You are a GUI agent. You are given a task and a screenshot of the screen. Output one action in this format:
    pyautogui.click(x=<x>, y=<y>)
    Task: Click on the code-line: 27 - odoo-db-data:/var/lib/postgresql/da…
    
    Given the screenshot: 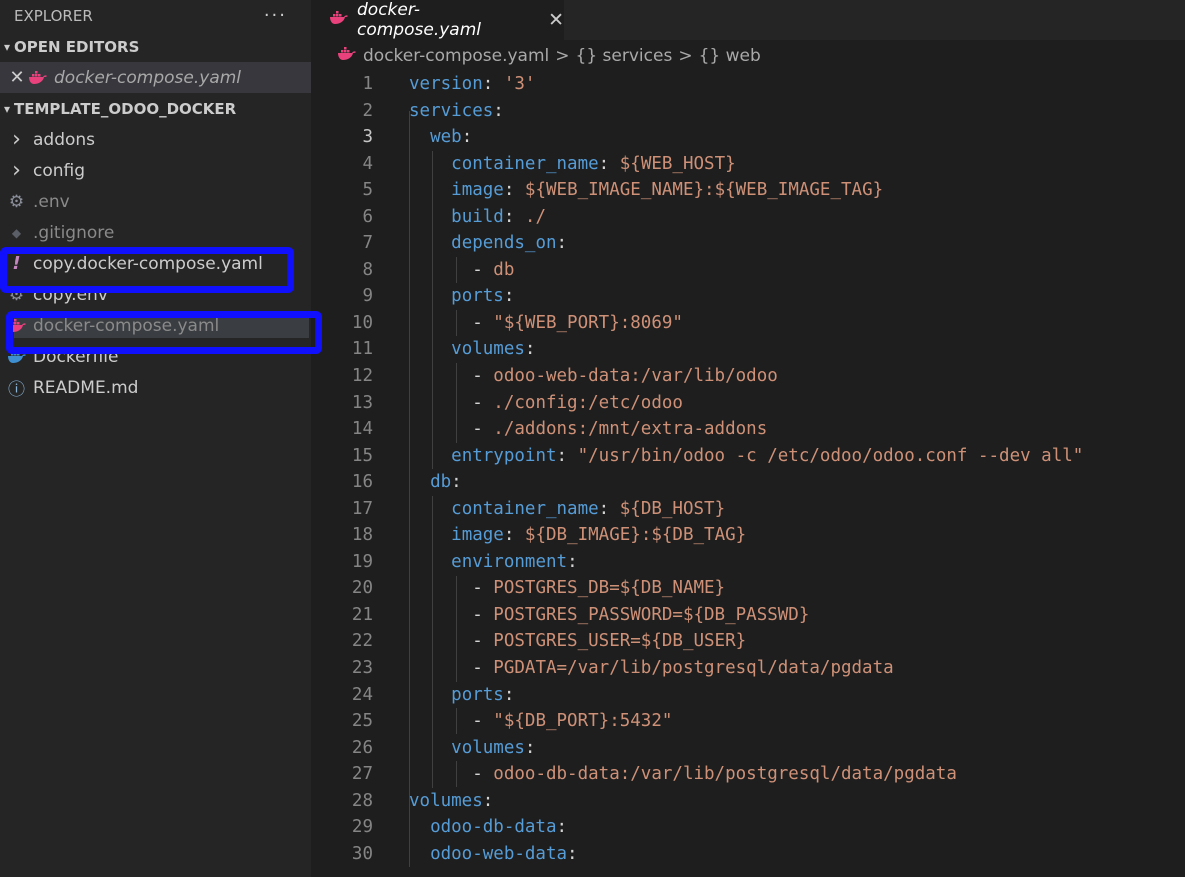 What is the action you would take?
    pyautogui.click(x=748, y=774)
    